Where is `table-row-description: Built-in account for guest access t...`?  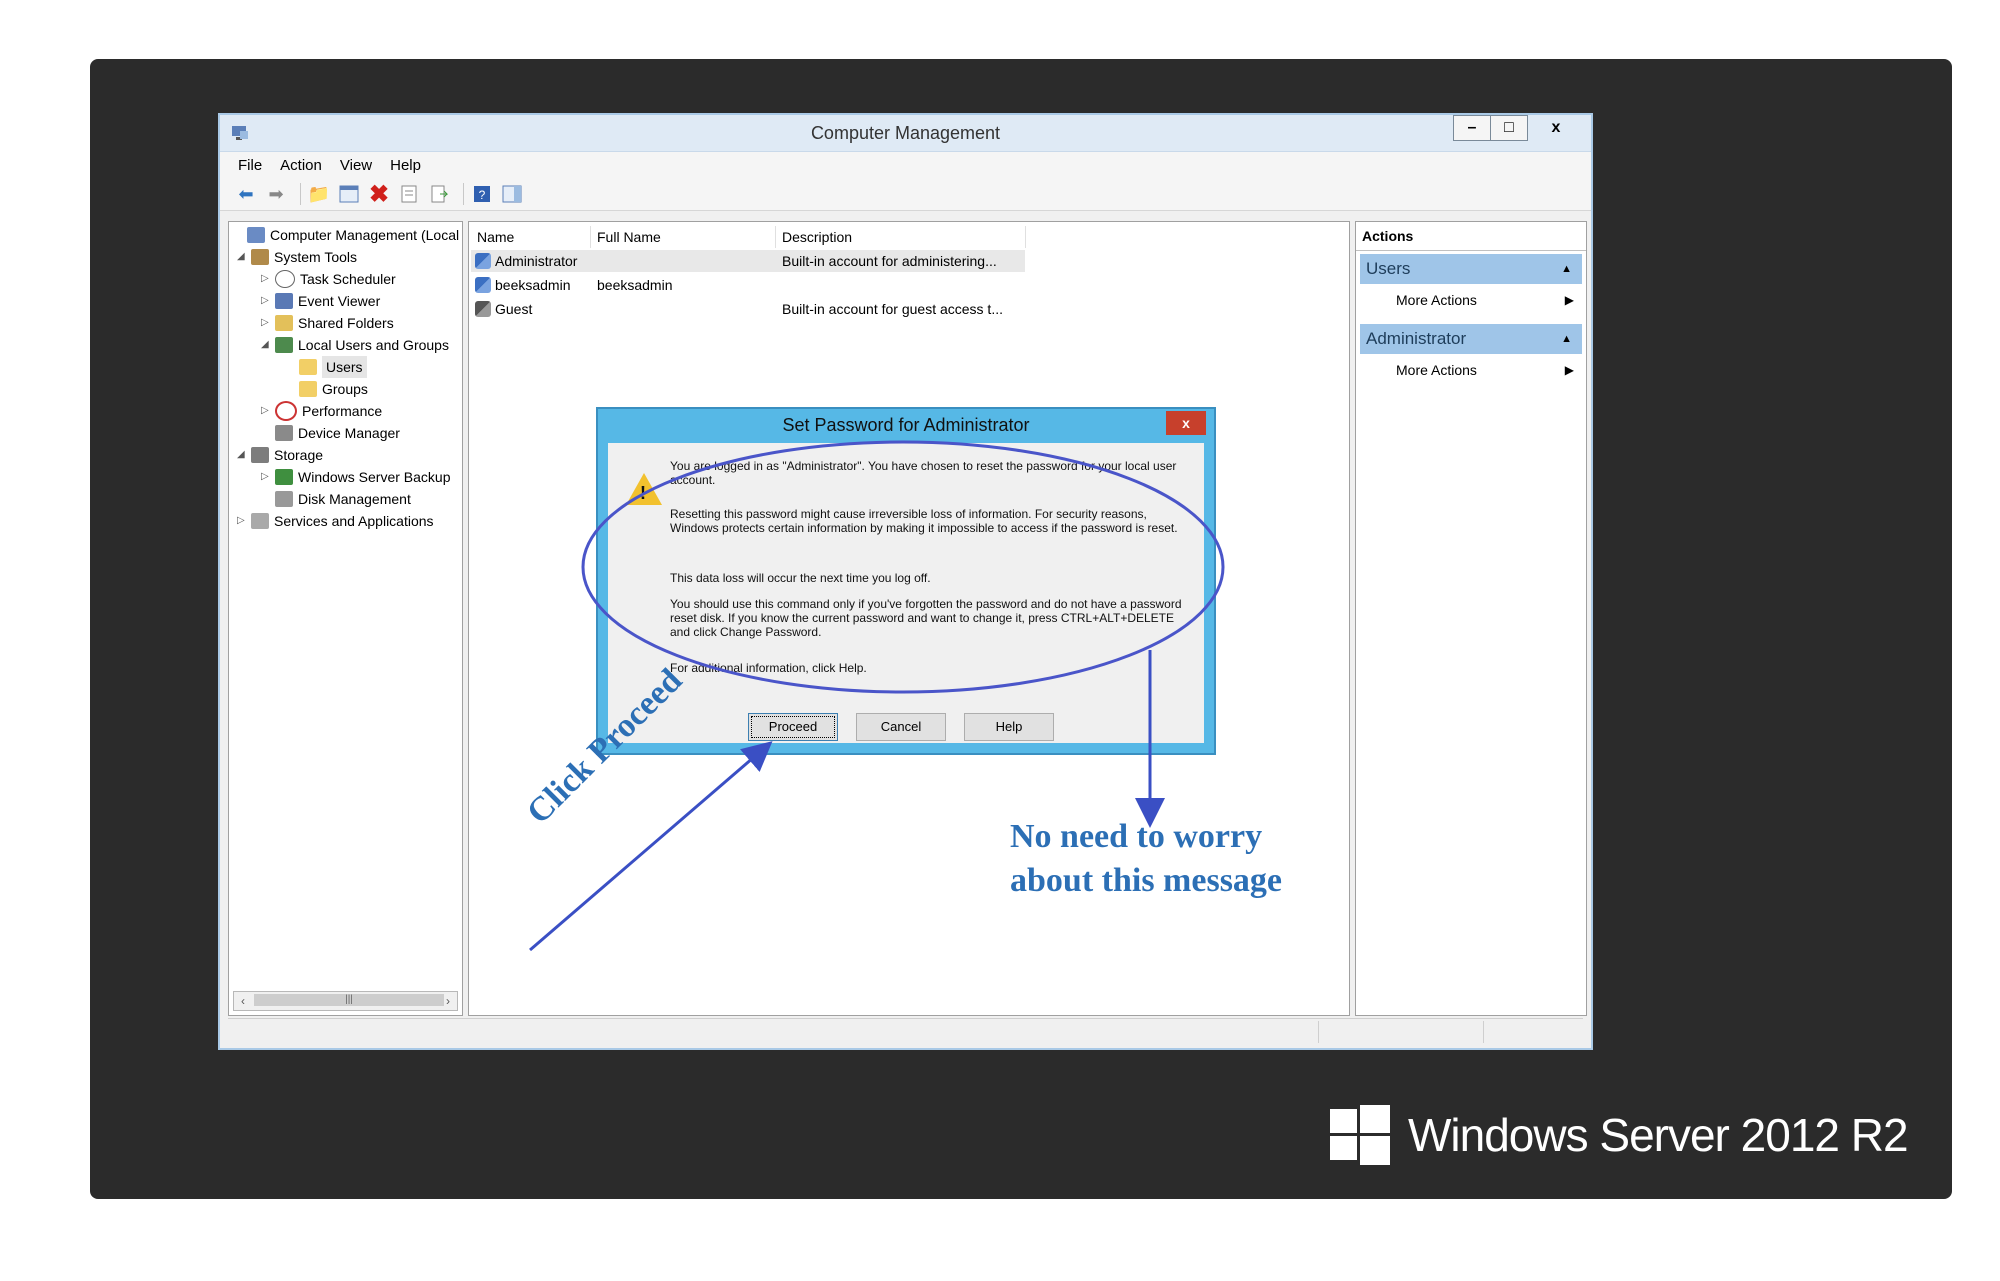
table-row-description: Built-in account for guest access t... is located at coordinates (892, 309).